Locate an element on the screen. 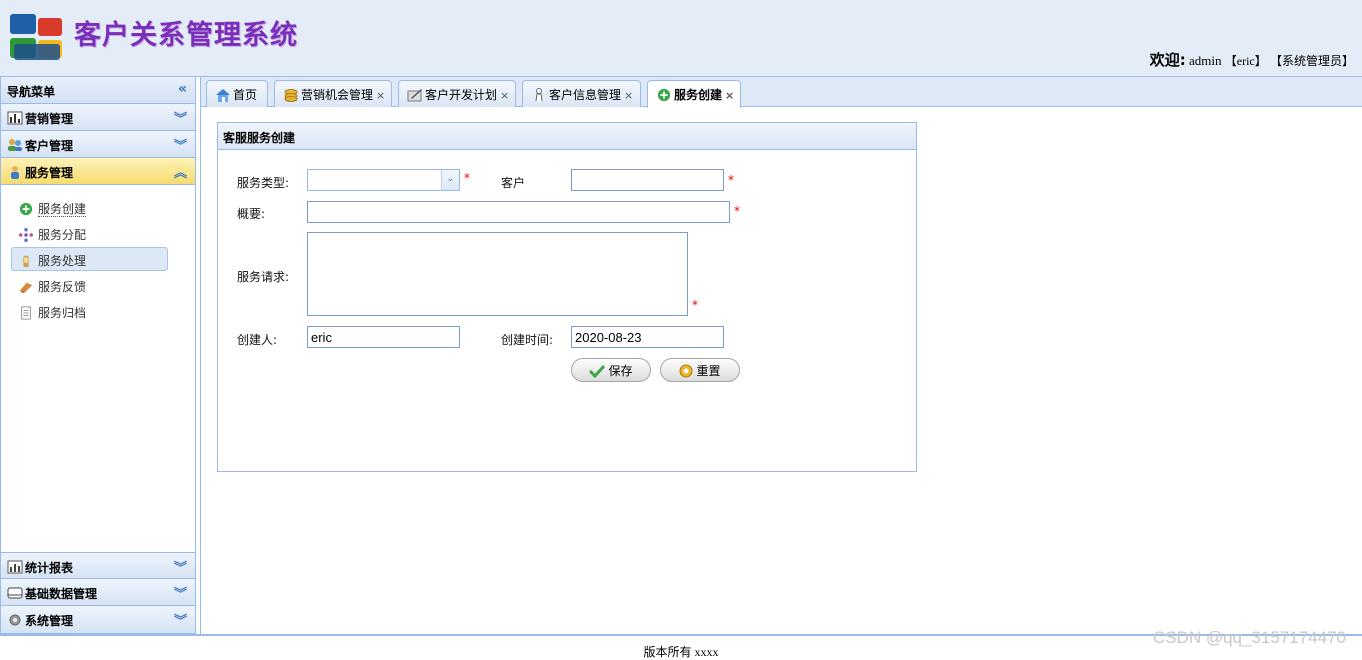 The image size is (1362, 660). section-label: 营销管理 is located at coordinates (49, 119).